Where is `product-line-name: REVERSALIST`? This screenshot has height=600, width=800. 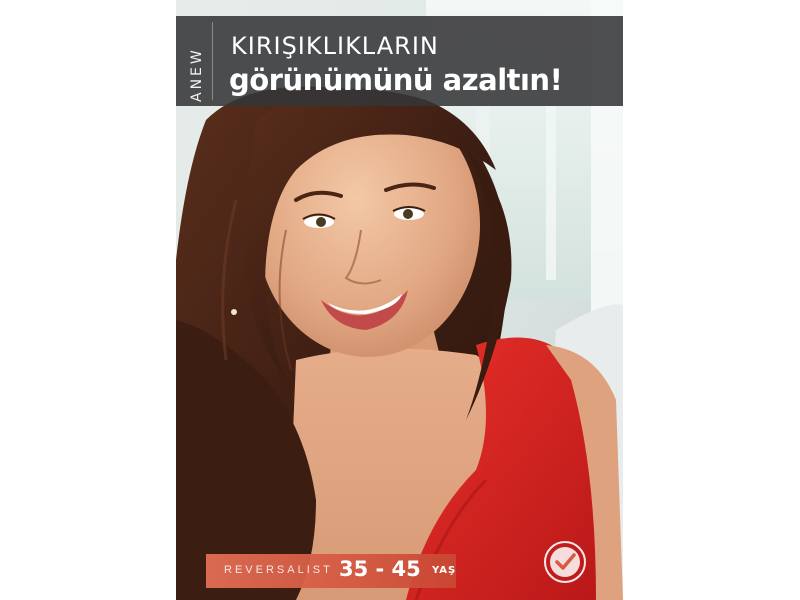 product-line-name: REVERSALIST is located at coordinates (278, 570).